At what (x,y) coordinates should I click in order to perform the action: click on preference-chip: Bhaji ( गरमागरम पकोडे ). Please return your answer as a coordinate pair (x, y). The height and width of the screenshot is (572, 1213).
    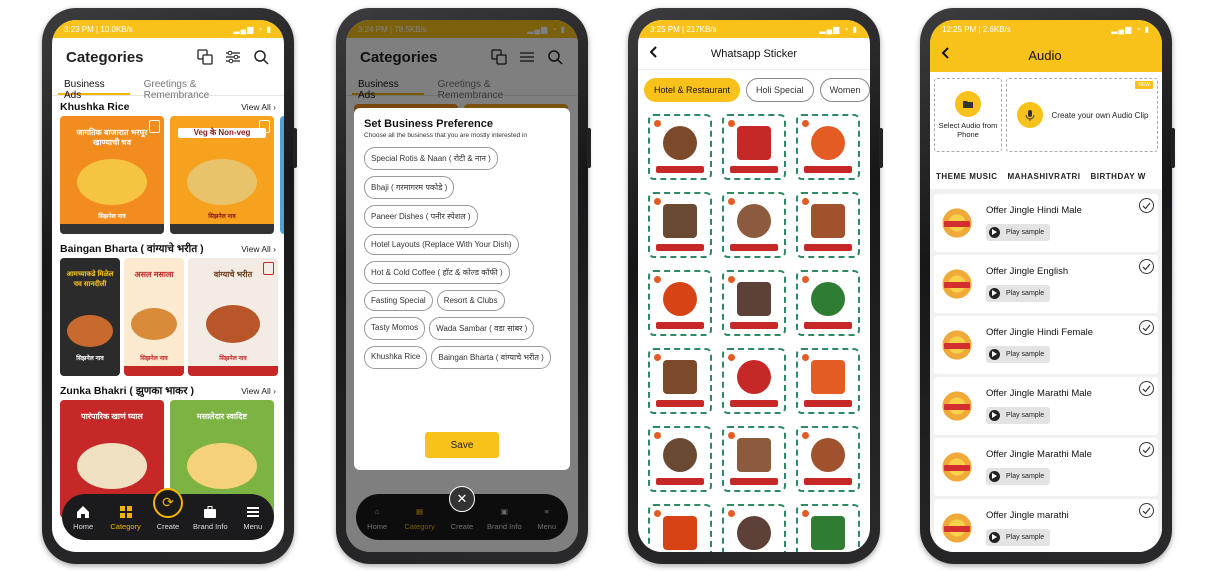
    Looking at the image, I should click on (409, 187).